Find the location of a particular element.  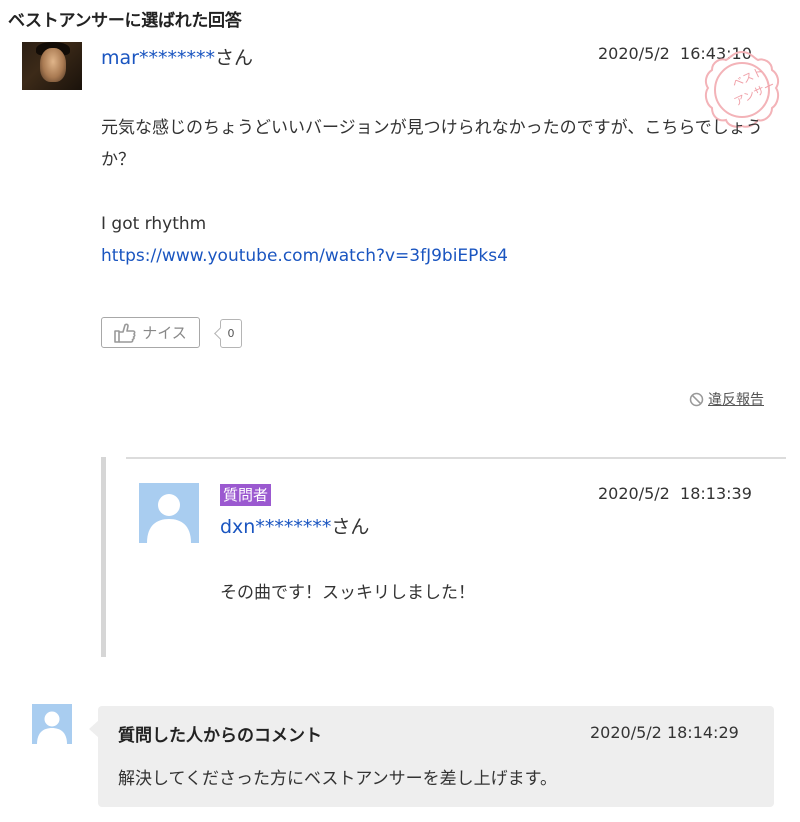

report-link: 違反報告 is located at coordinates (726, 399).